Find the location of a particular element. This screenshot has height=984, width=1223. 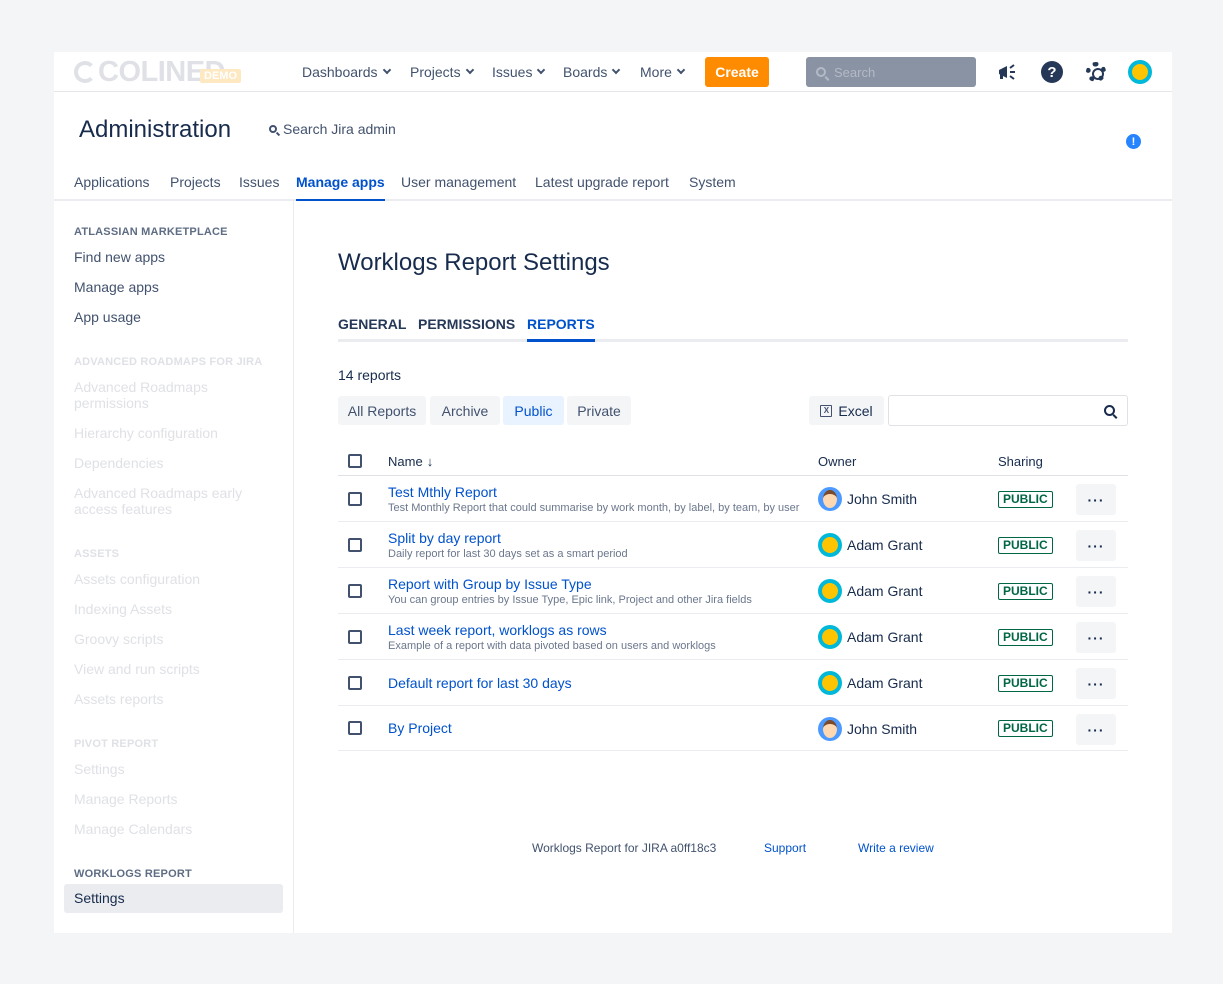

sort-arrow-down-icon: ↓ is located at coordinates (430, 461).